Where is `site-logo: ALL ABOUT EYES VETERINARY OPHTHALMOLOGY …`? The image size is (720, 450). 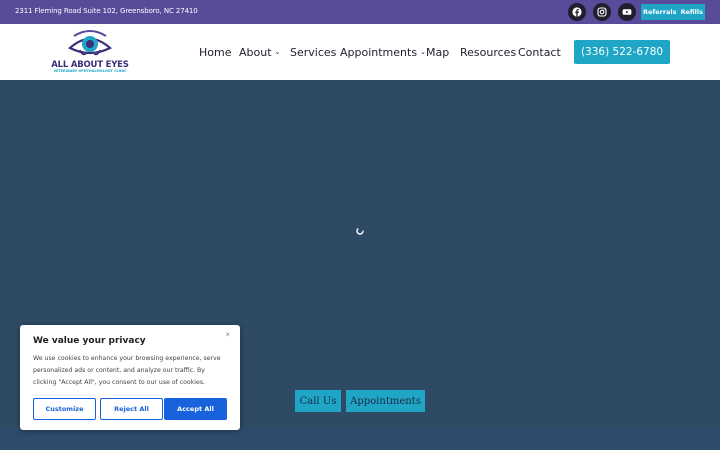
site-logo: ALL ABOUT EYES VETERINARY OPHTHALMOLOGY … is located at coordinates (90, 52).